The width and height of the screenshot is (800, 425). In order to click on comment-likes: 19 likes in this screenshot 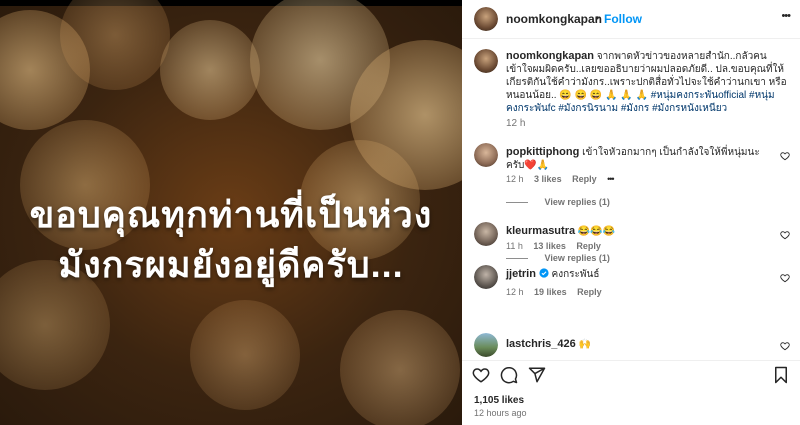, I will do `click(550, 292)`.